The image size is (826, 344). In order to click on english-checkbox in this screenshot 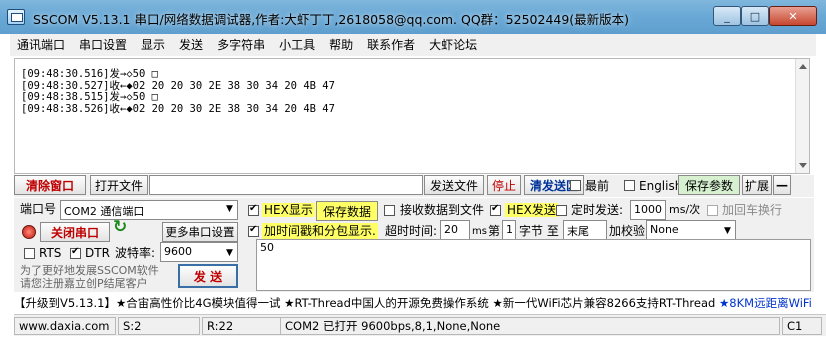, I will do `click(629, 185)`.